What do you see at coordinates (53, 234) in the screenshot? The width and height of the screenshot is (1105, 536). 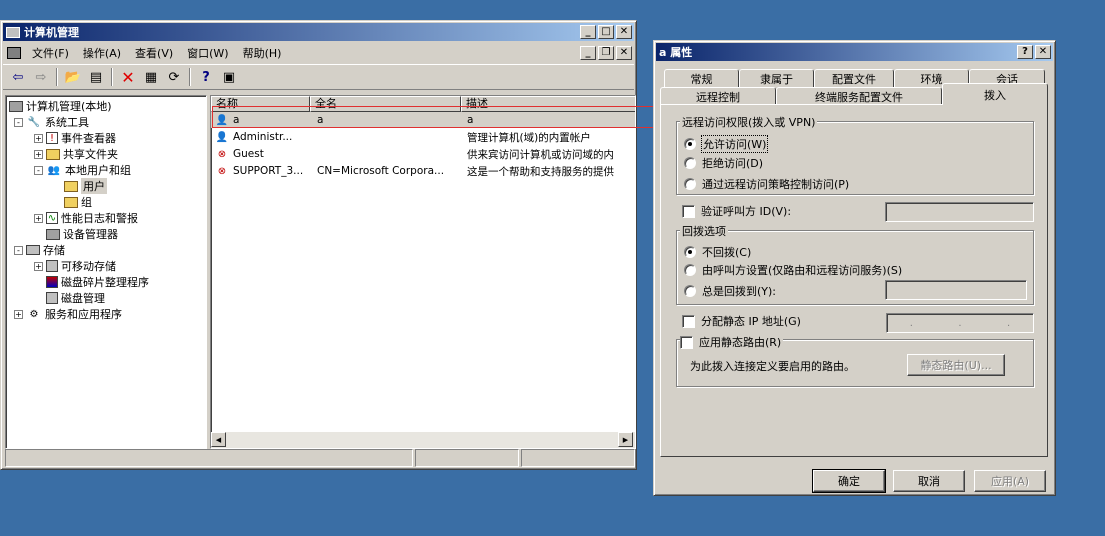 I see `device-manager-icon` at bounding box center [53, 234].